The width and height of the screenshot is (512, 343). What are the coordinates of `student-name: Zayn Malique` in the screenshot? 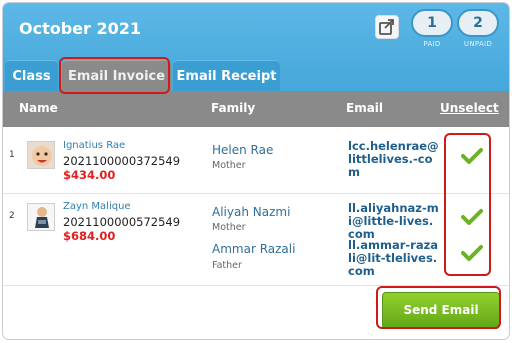 It's located at (97, 206).